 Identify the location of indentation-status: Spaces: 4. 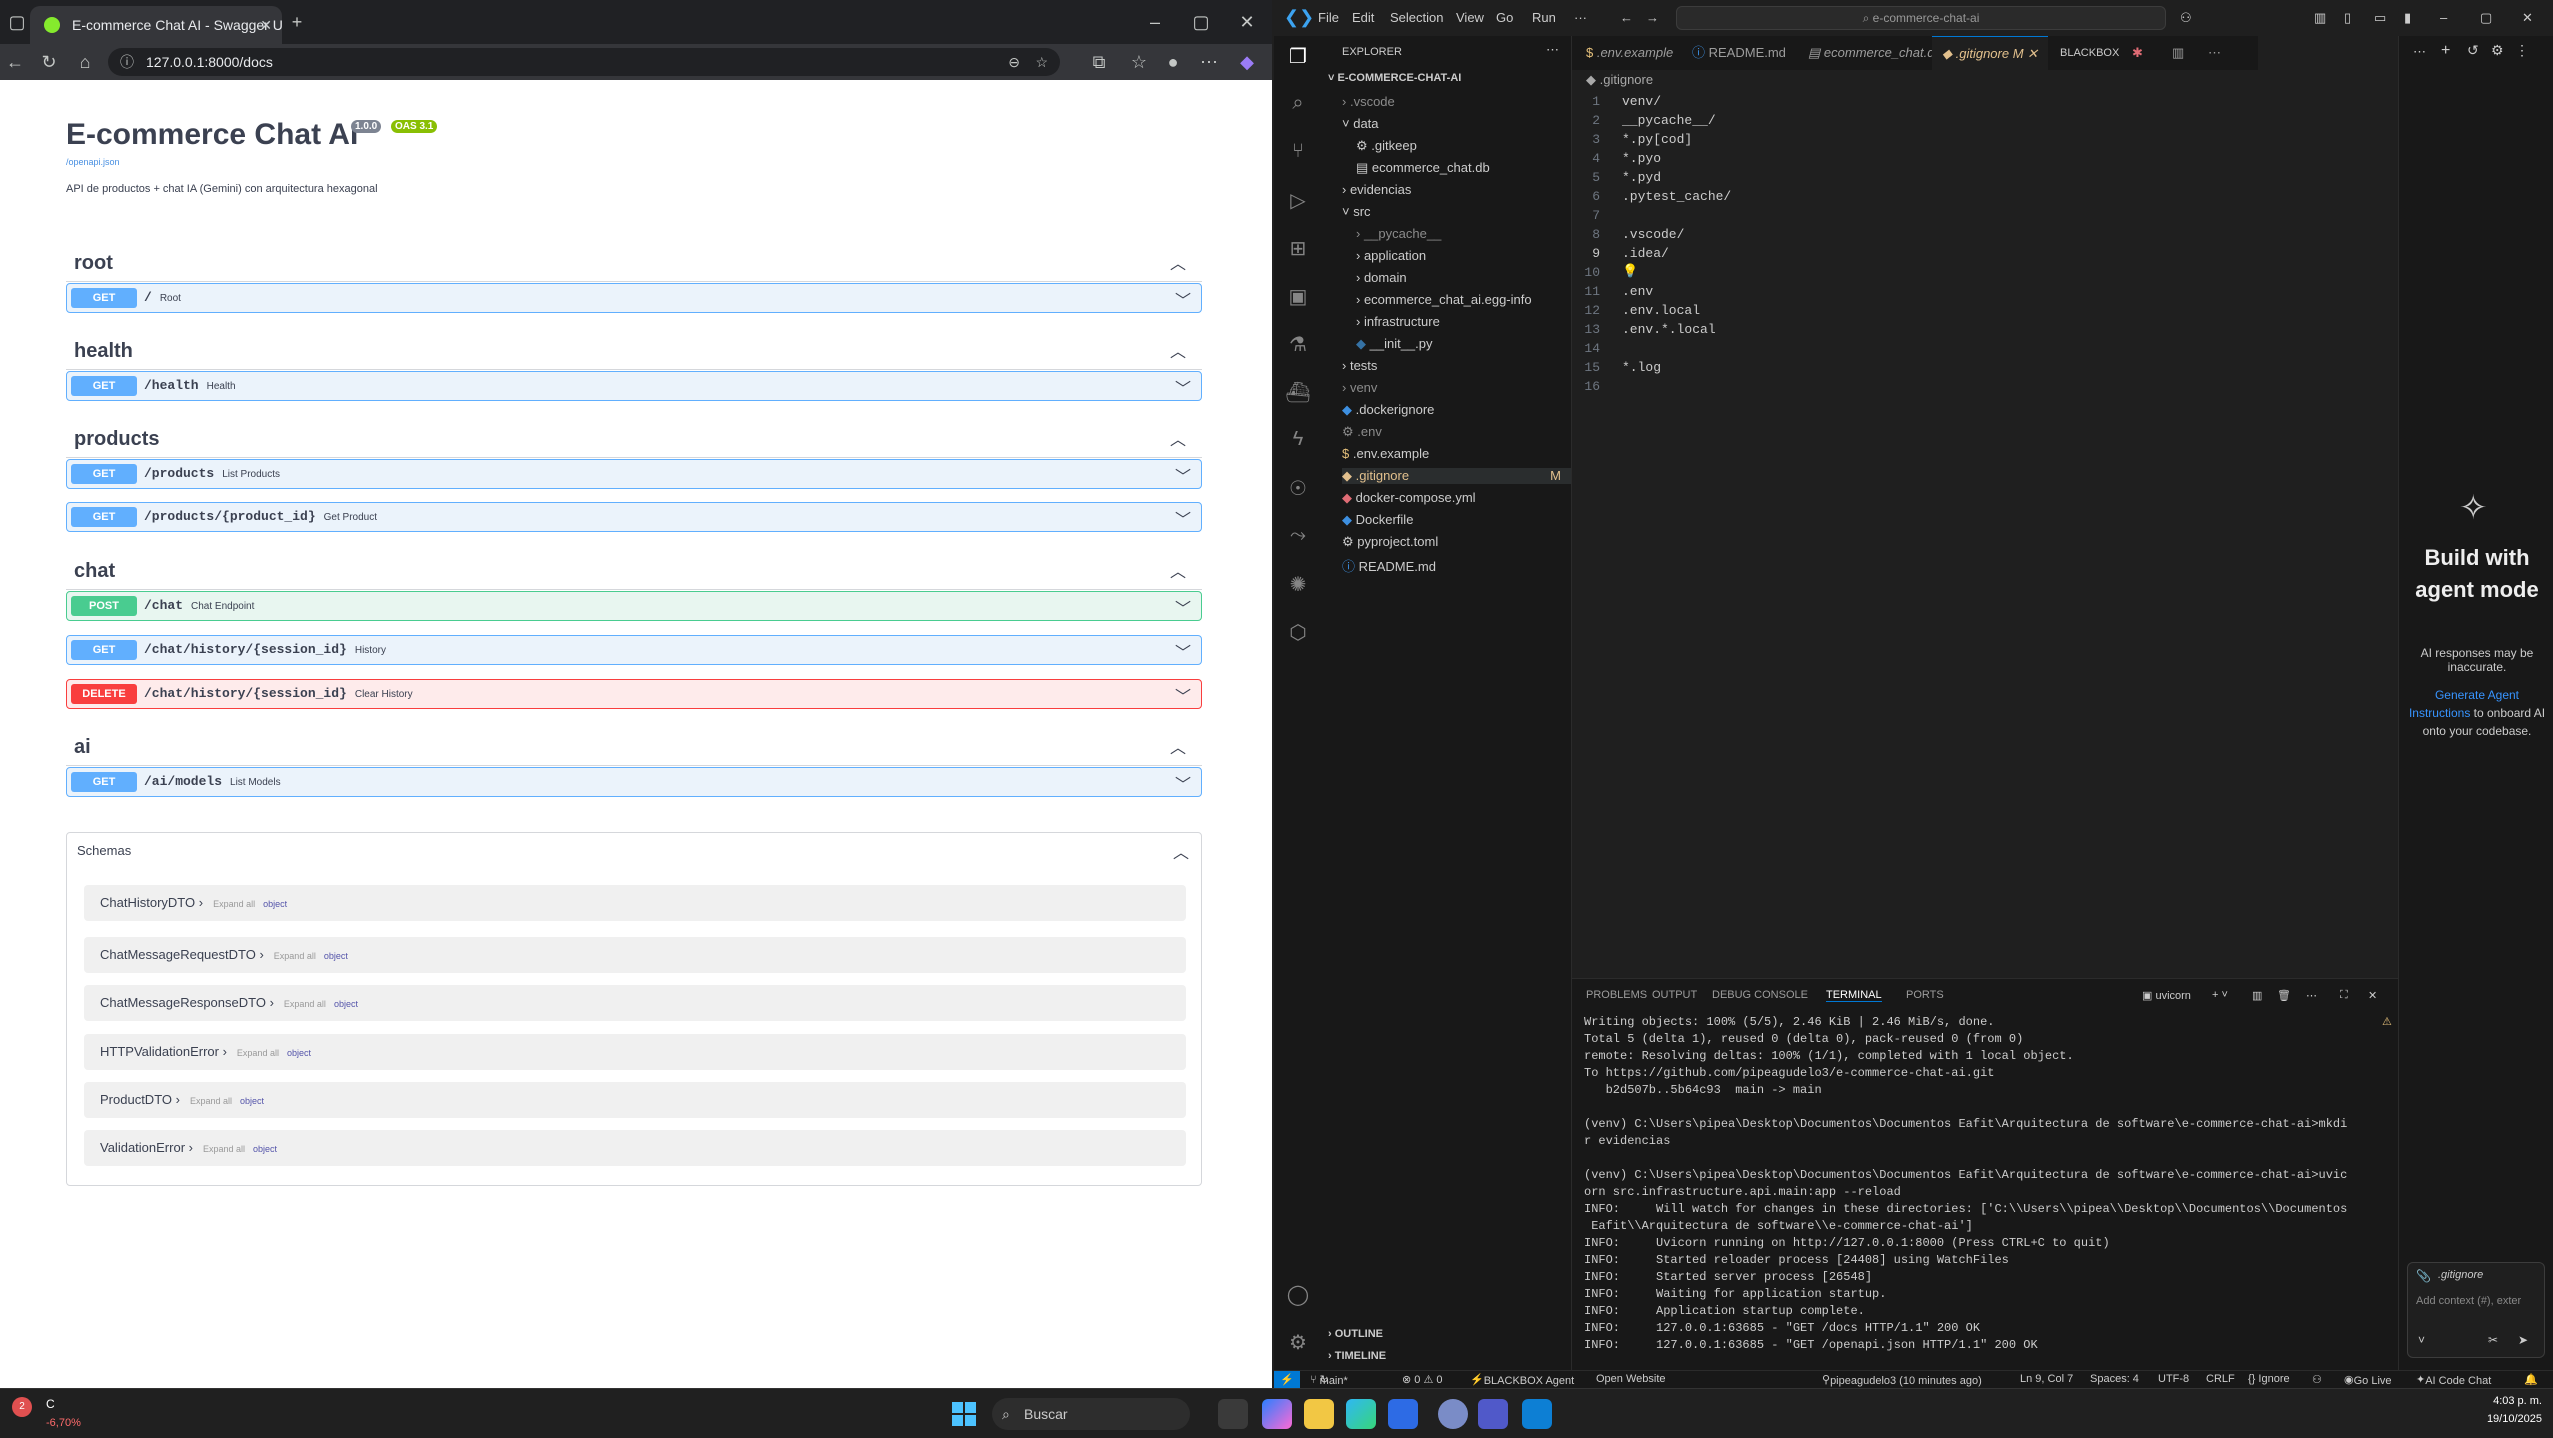
(2114, 1379).